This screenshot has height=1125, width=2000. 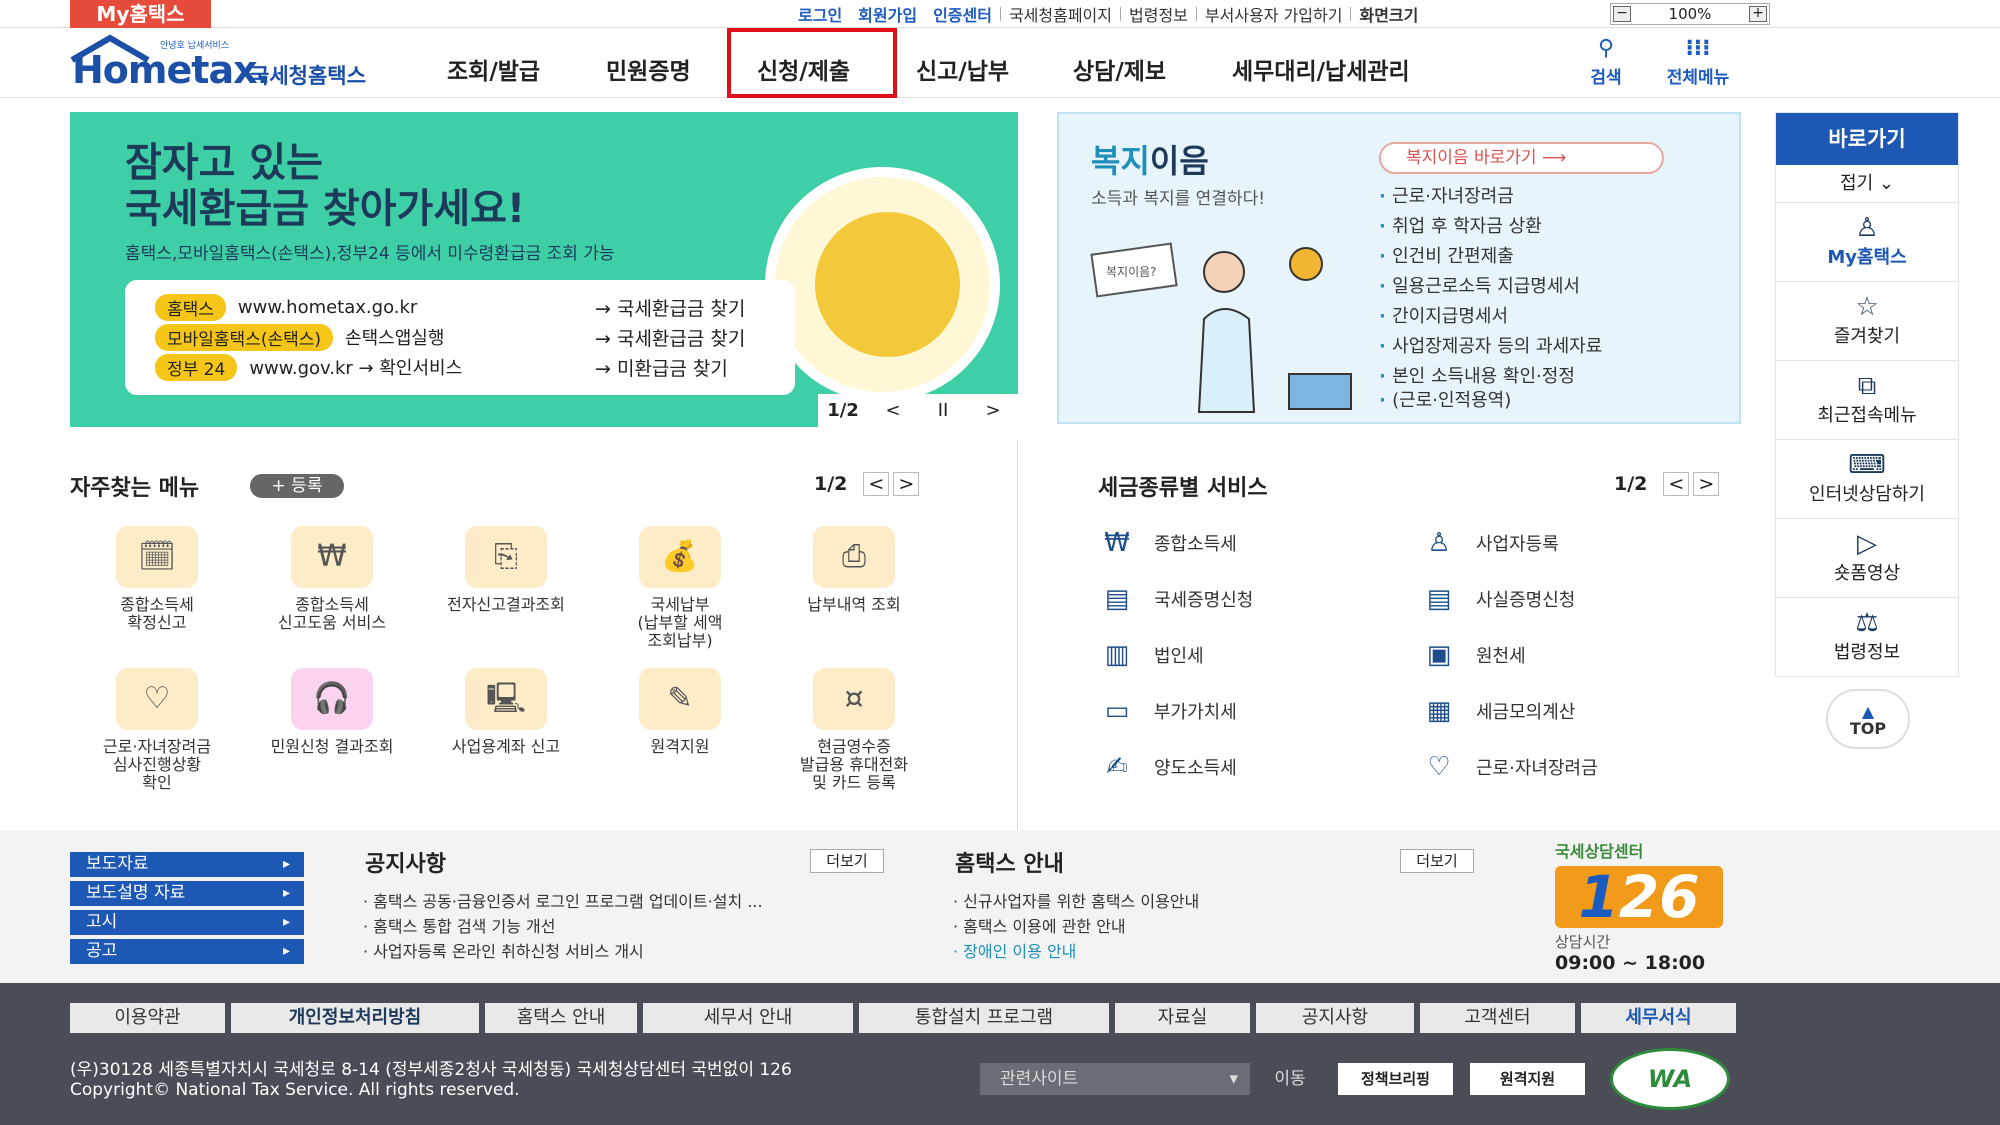 I want to click on welfare-item: 간이지급명세서, so click(x=1490, y=317).